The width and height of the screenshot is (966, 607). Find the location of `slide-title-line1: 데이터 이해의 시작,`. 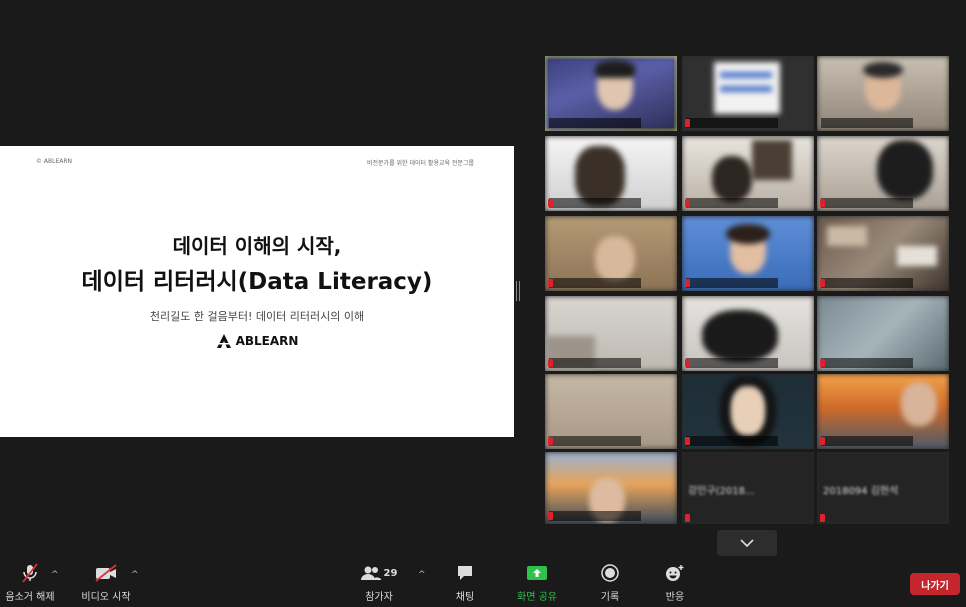

slide-title-line1: 데이터 이해의 시작, is located at coordinates (257, 246).